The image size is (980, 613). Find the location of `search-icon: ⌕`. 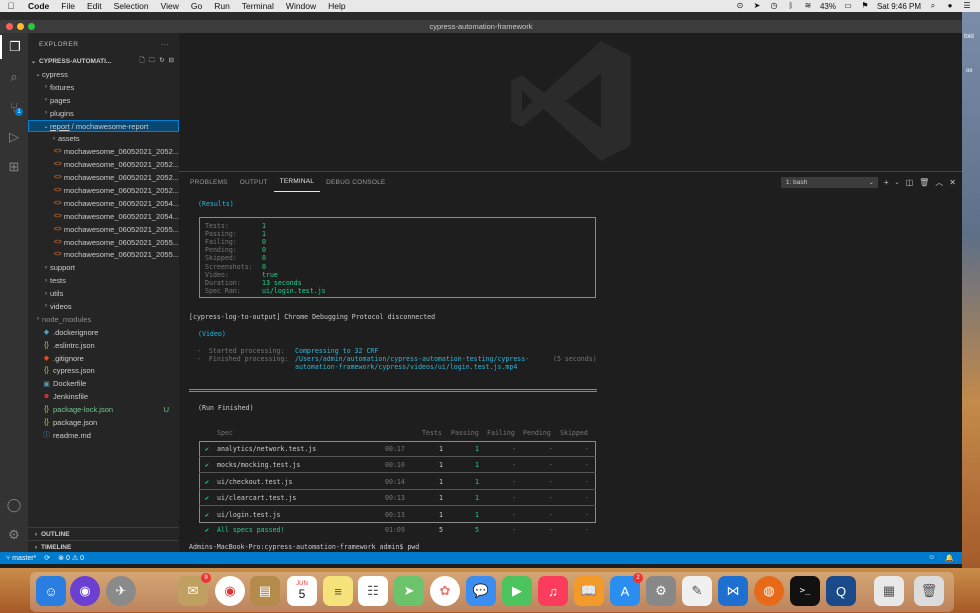

search-icon: ⌕ is located at coordinates (14, 77).